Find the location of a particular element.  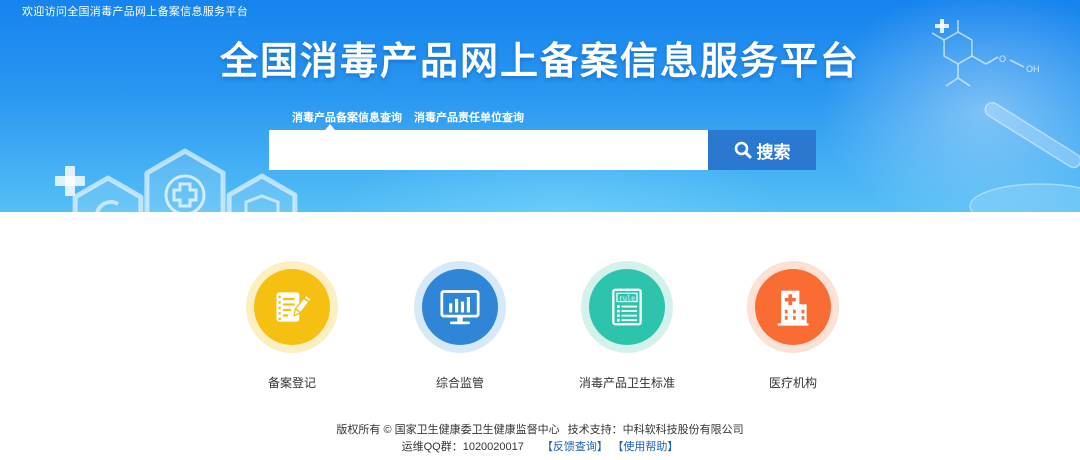

document-header-text: rule is located at coordinates (627, 298).